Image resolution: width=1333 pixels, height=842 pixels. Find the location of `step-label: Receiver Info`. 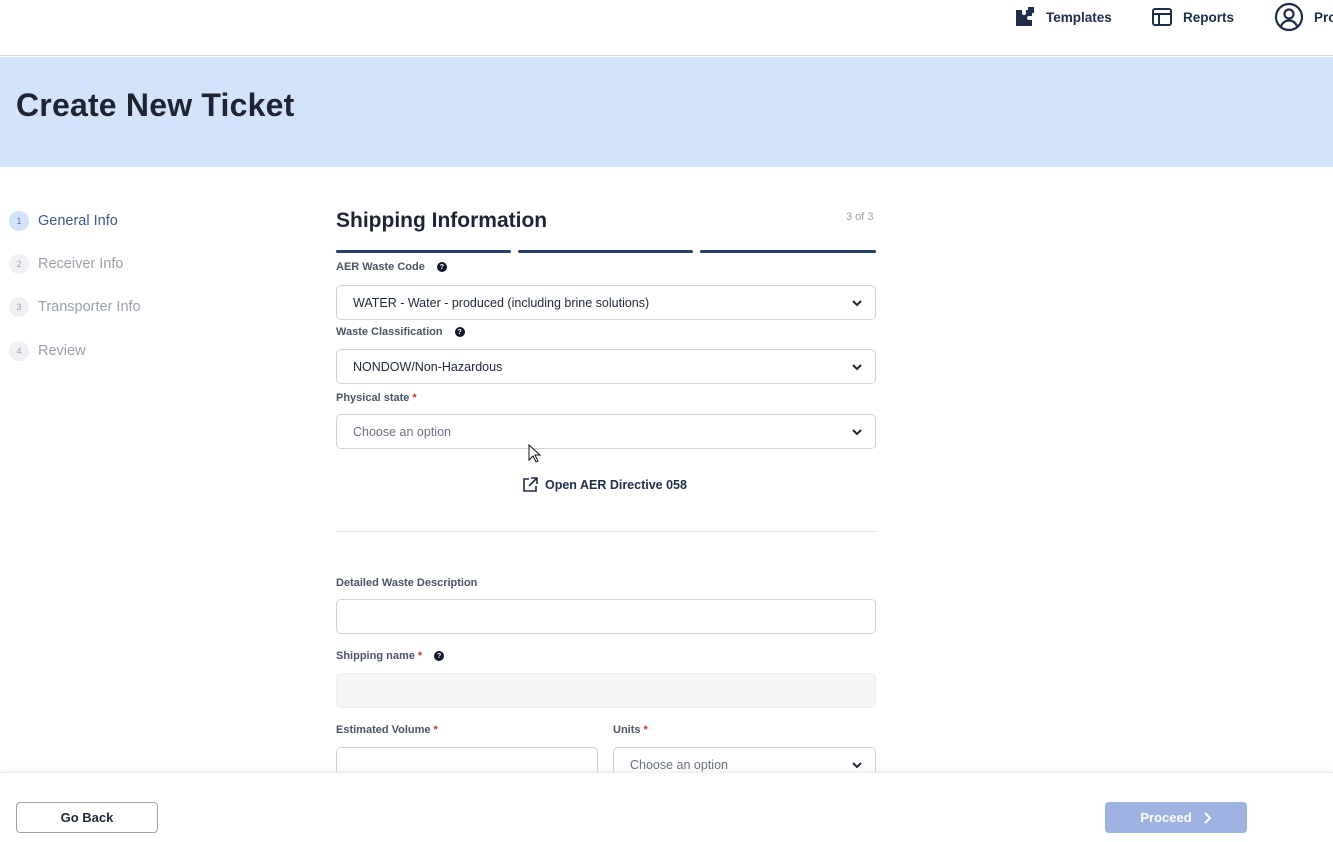

step-label: Receiver Info is located at coordinates (81, 264).